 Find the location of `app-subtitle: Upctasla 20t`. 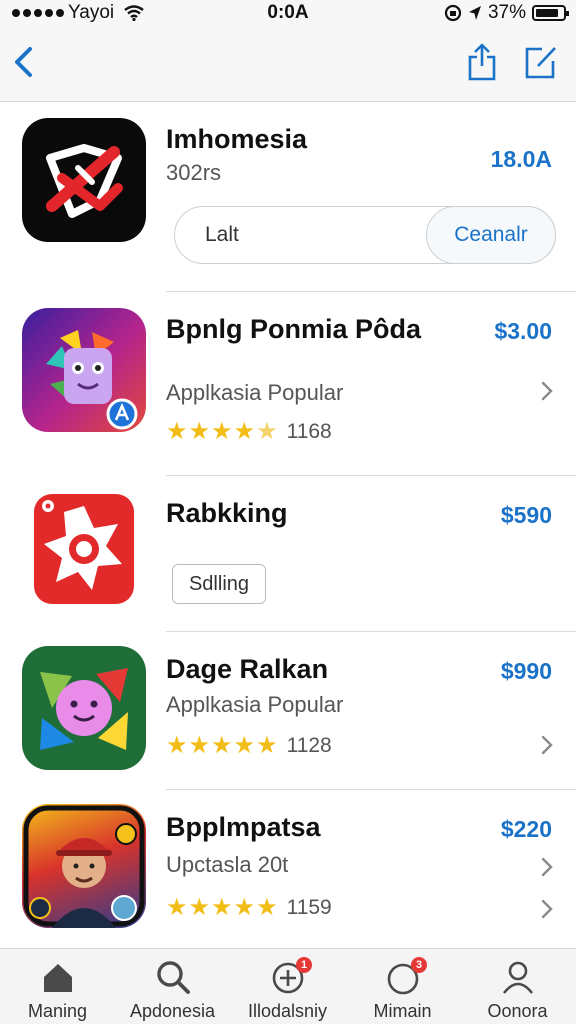

app-subtitle: Upctasla 20t is located at coordinates (227, 864).